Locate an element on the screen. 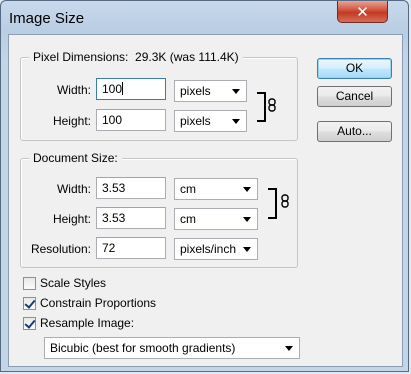  close-button: ✕ is located at coordinates (362, 12).